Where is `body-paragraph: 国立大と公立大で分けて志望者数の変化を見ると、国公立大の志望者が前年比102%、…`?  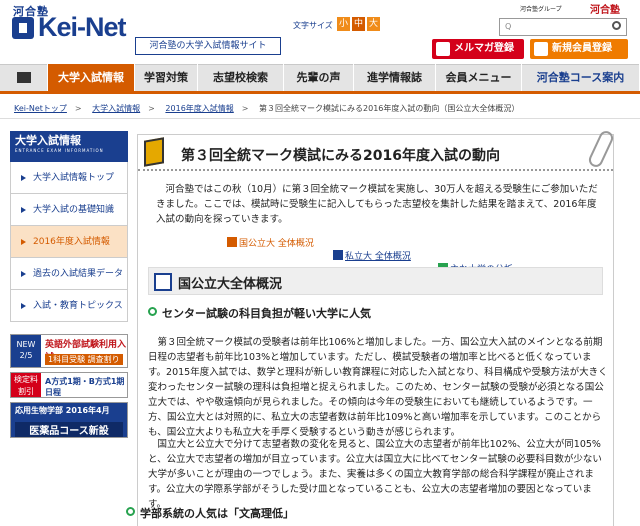
body-paragraph: 国立大と公立大で分けて志望者数の変化を見ると、国公立大の志望者が前年比102%、… is located at coordinates (375, 474).